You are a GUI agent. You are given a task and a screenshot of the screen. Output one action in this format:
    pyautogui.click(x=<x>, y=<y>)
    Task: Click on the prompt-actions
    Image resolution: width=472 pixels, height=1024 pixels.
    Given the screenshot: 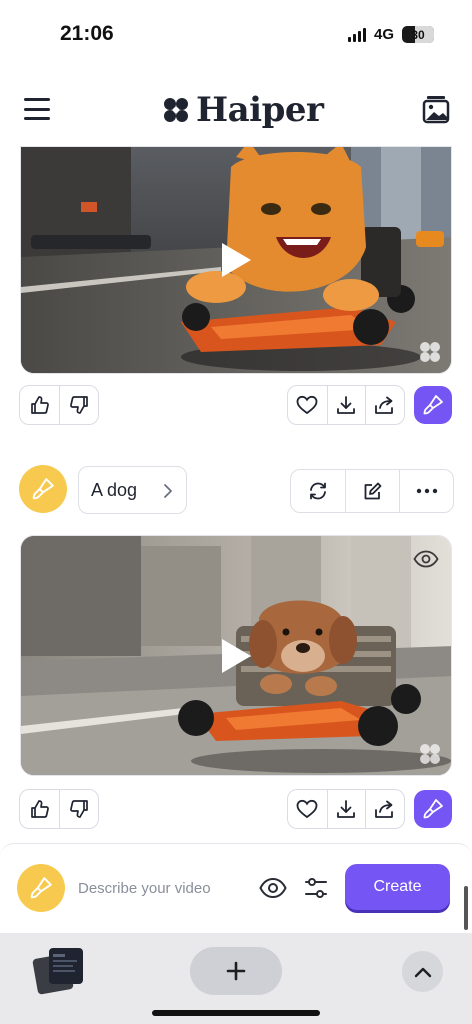 What is the action you would take?
    pyautogui.click(x=372, y=491)
    